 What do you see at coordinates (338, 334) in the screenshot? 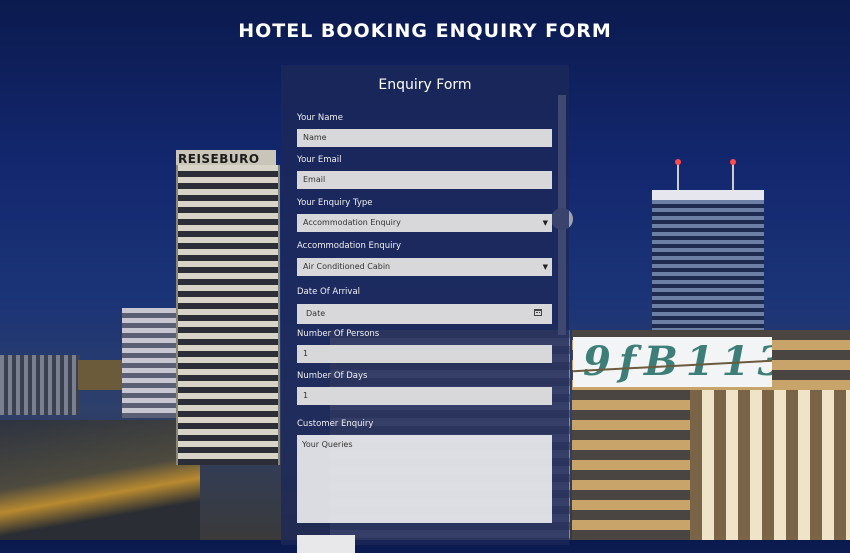
I see `persons-label: Number Of Persons` at bounding box center [338, 334].